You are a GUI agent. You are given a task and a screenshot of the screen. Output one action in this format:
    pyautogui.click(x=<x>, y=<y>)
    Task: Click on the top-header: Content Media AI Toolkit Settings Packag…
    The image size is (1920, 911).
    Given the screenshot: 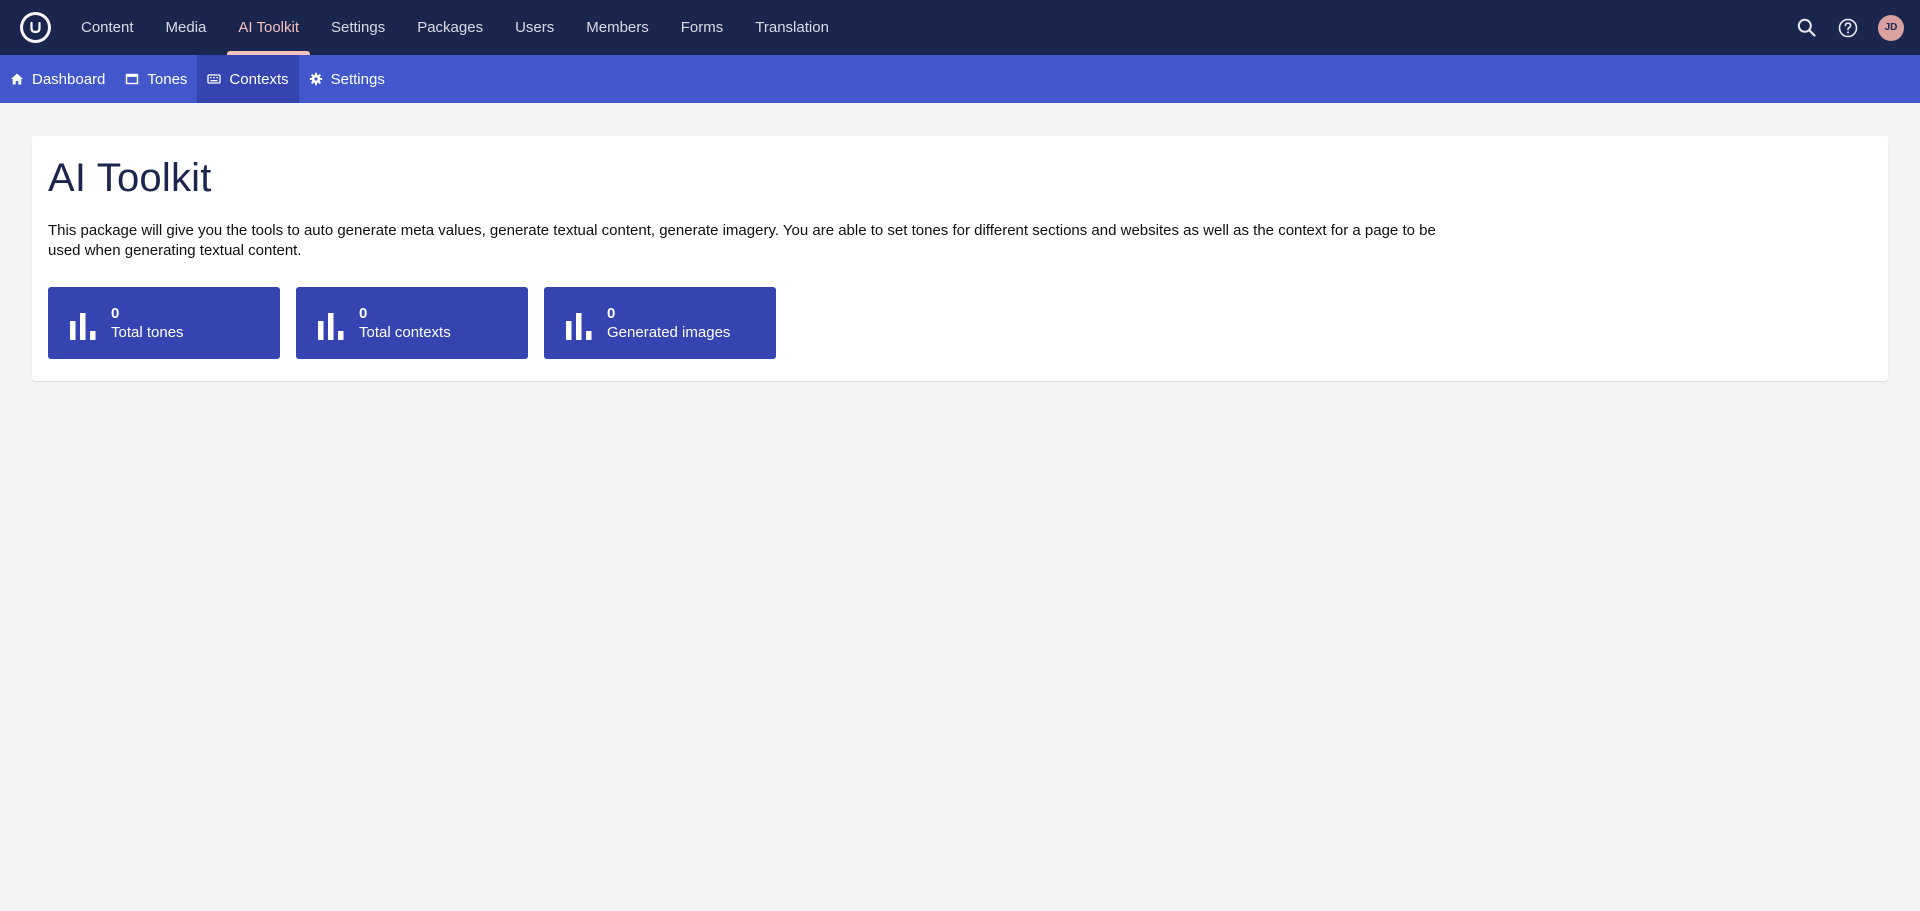 What is the action you would take?
    pyautogui.click(x=960, y=27)
    